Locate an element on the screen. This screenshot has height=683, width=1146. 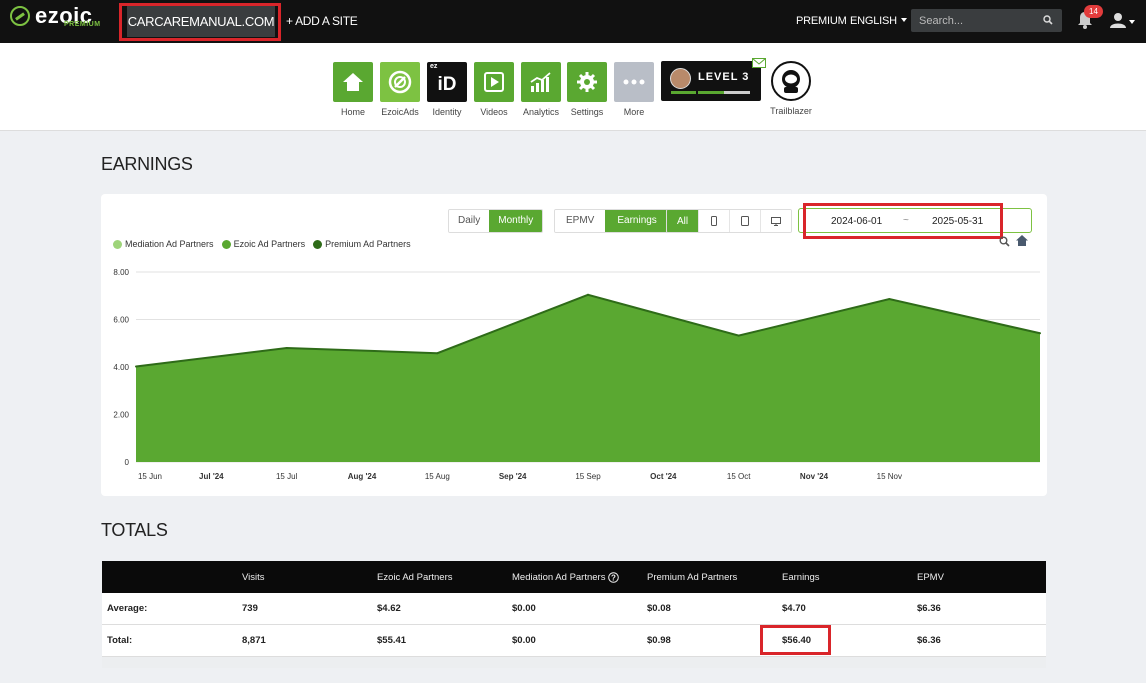
ezoicads-icon is located at coordinates (400, 82).